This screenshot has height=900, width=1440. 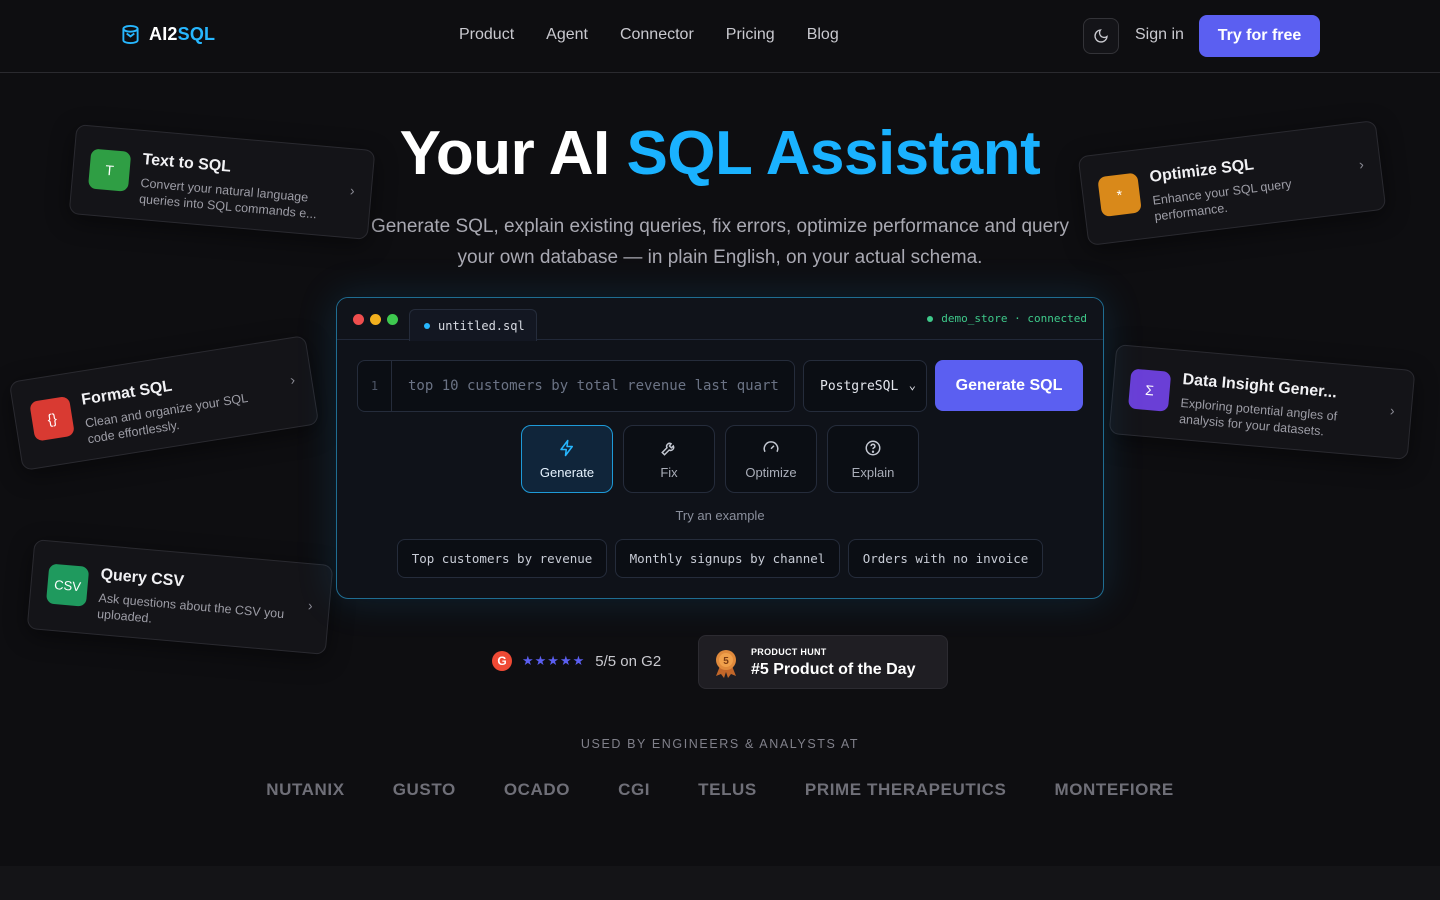 I want to click on logo-nutanix: NUTANIX, so click(x=305, y=789).